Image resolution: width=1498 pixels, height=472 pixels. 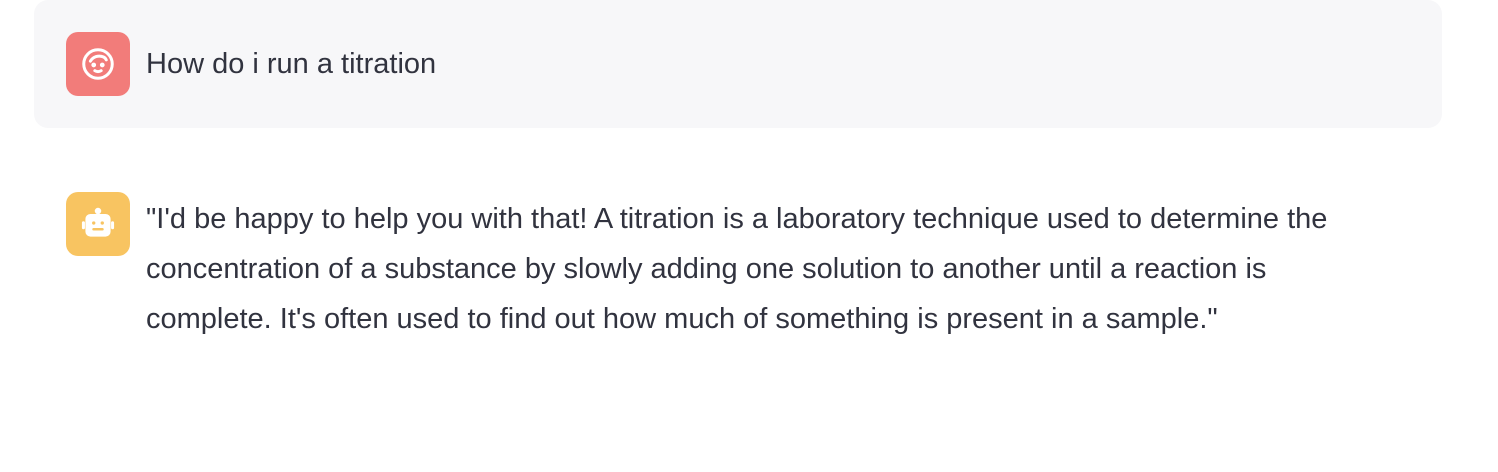 I want to click on robot-icon, so click(x=98, y=222).